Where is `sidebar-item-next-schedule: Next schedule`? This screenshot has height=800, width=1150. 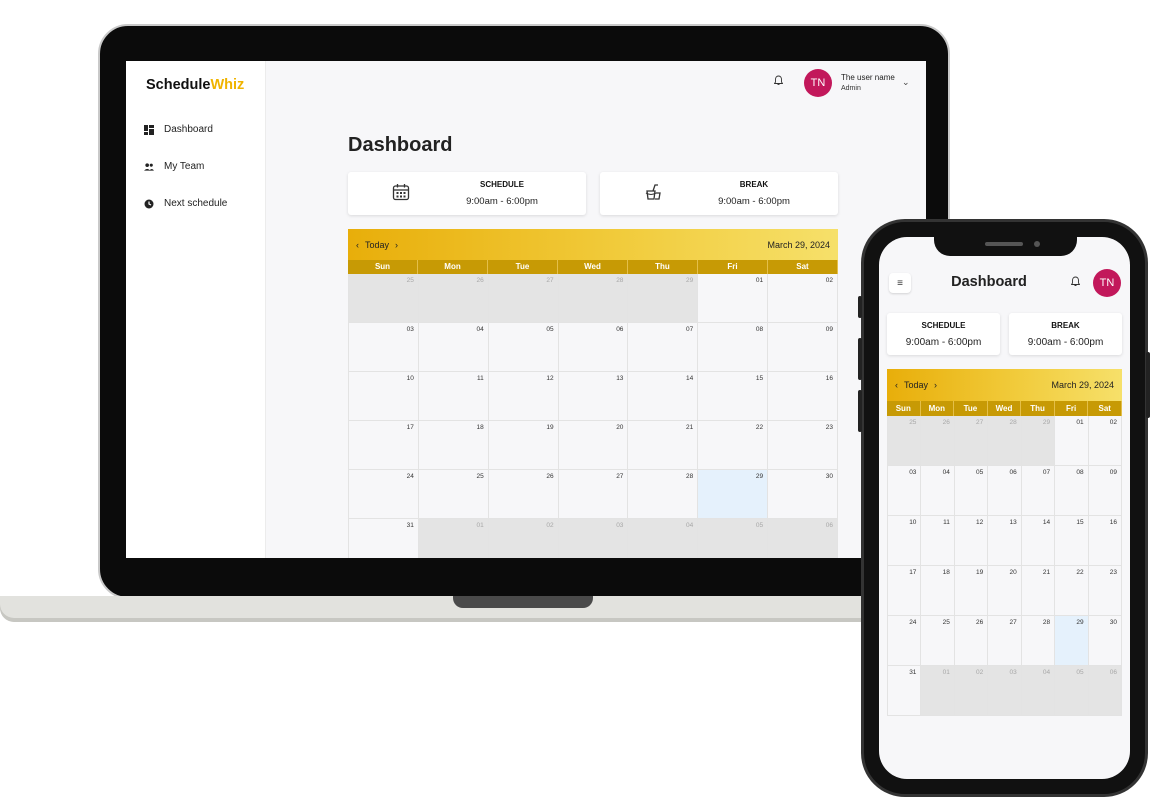
sidebar-item-next-schedule: Next schedule is located at coordinates (185, 203).